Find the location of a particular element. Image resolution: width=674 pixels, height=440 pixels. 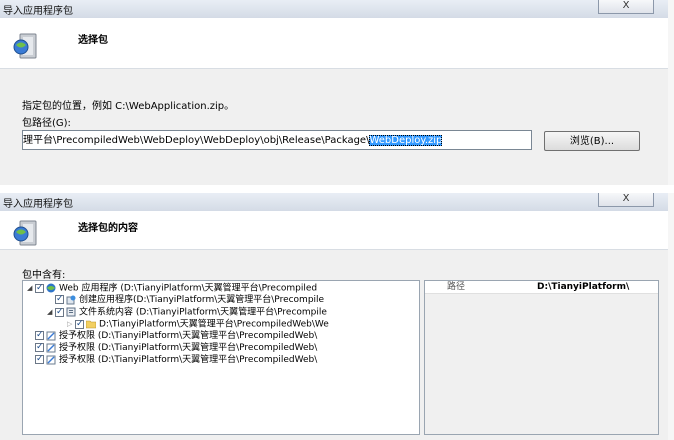

instruction-text: 指定包的位置，例如 C:\WebApplication.zip。 is located at coordinates (128, 106).